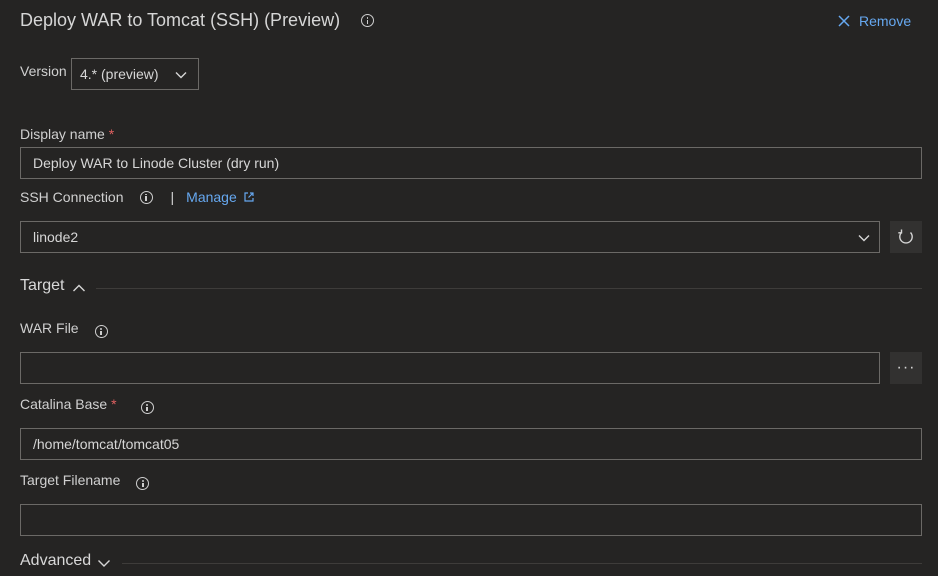  Describe the element at coordinates (42, 285) in the screenshot. I see `target-section-title: Target` at that location.